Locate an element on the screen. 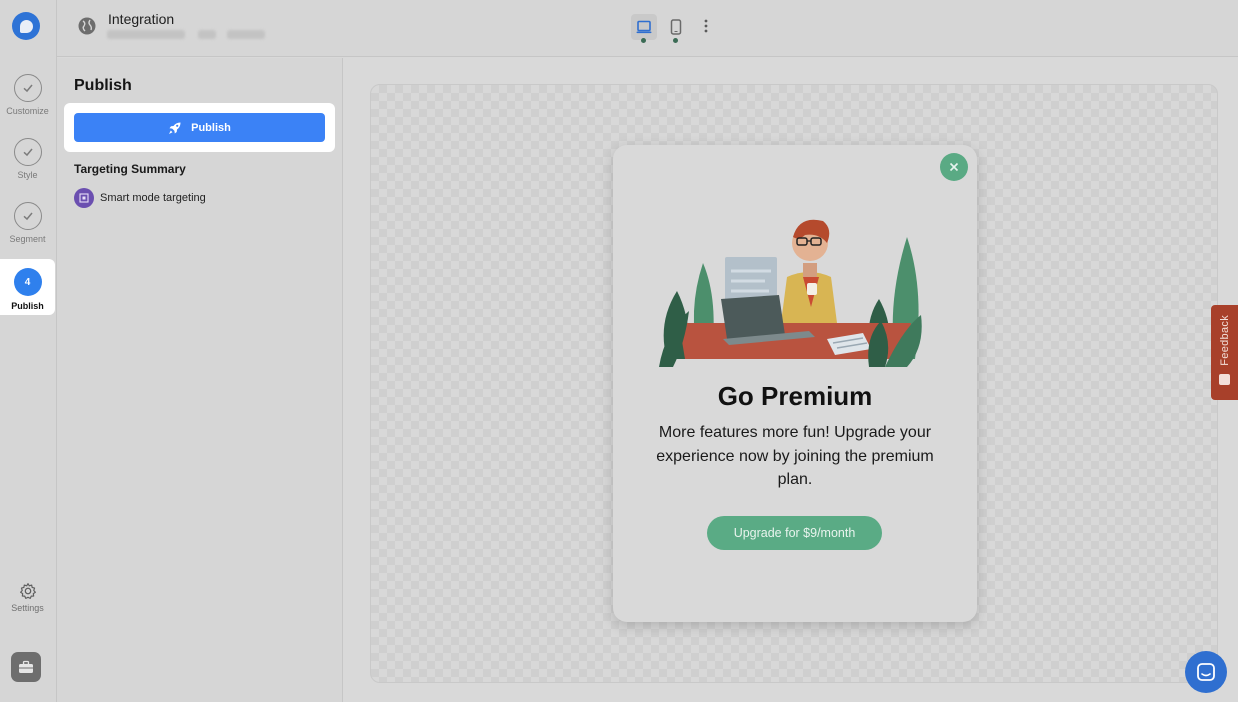 The height and width of the screenshot is (702, 1238). settings-button: Settings is located at coordinates (27, 597).